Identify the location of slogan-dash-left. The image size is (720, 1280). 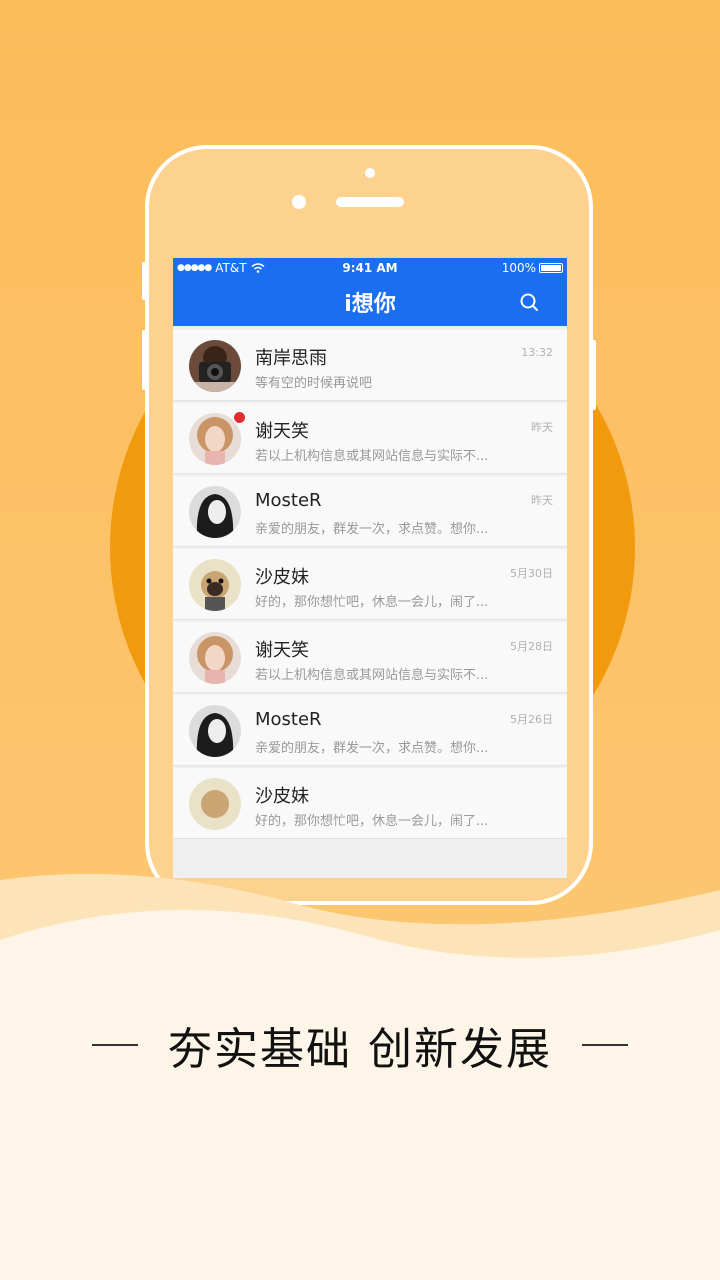
(115, 1045).